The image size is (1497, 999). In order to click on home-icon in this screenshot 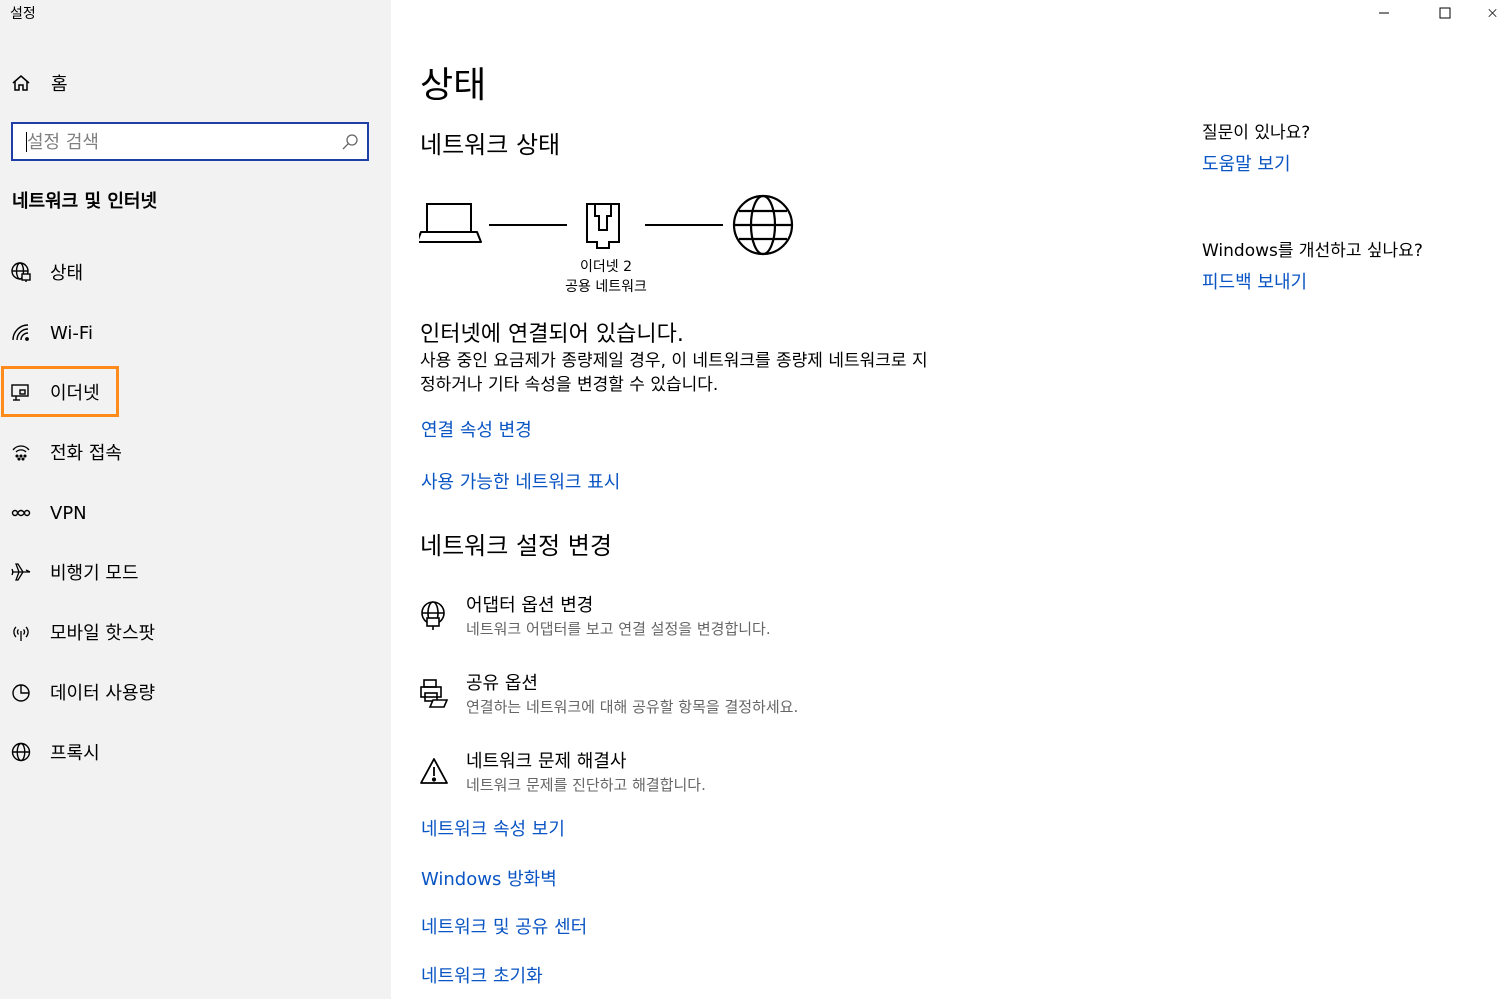, I will do `click(21, 83)`.